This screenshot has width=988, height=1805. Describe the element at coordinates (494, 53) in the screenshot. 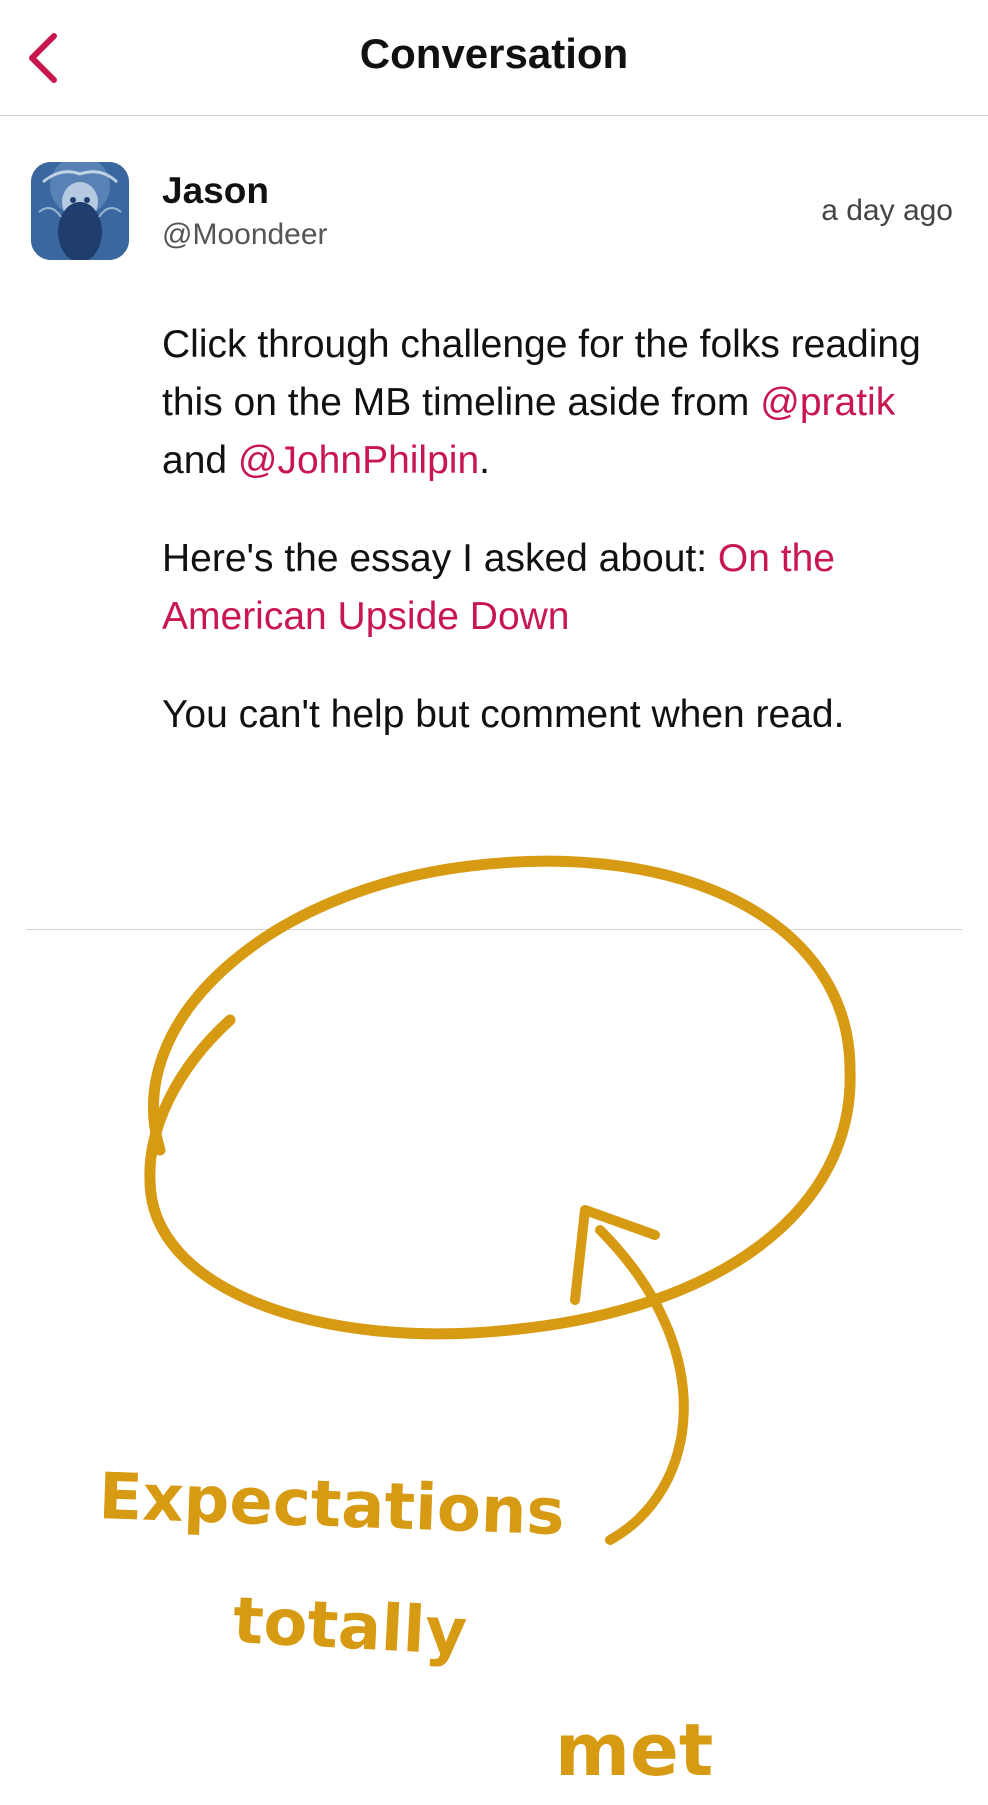

I see `page-title: Conversation` at that location.